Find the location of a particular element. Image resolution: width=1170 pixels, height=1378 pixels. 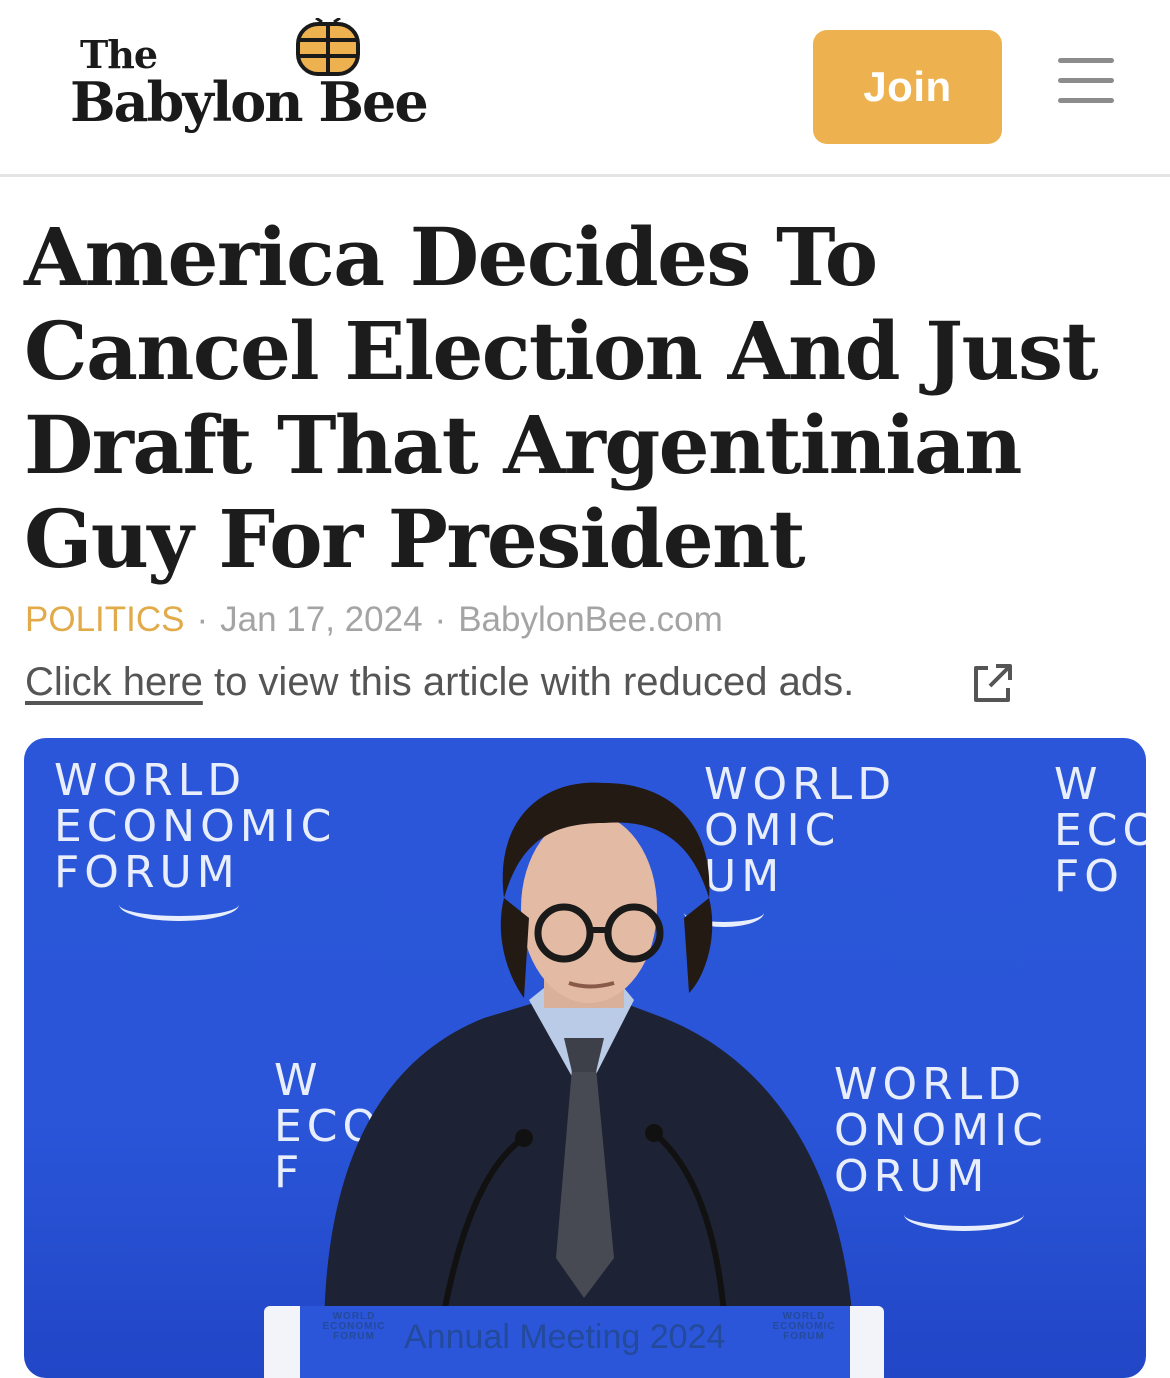

podium-caption: Annual Meeting 2024 is located at coordinates (565, 1337).